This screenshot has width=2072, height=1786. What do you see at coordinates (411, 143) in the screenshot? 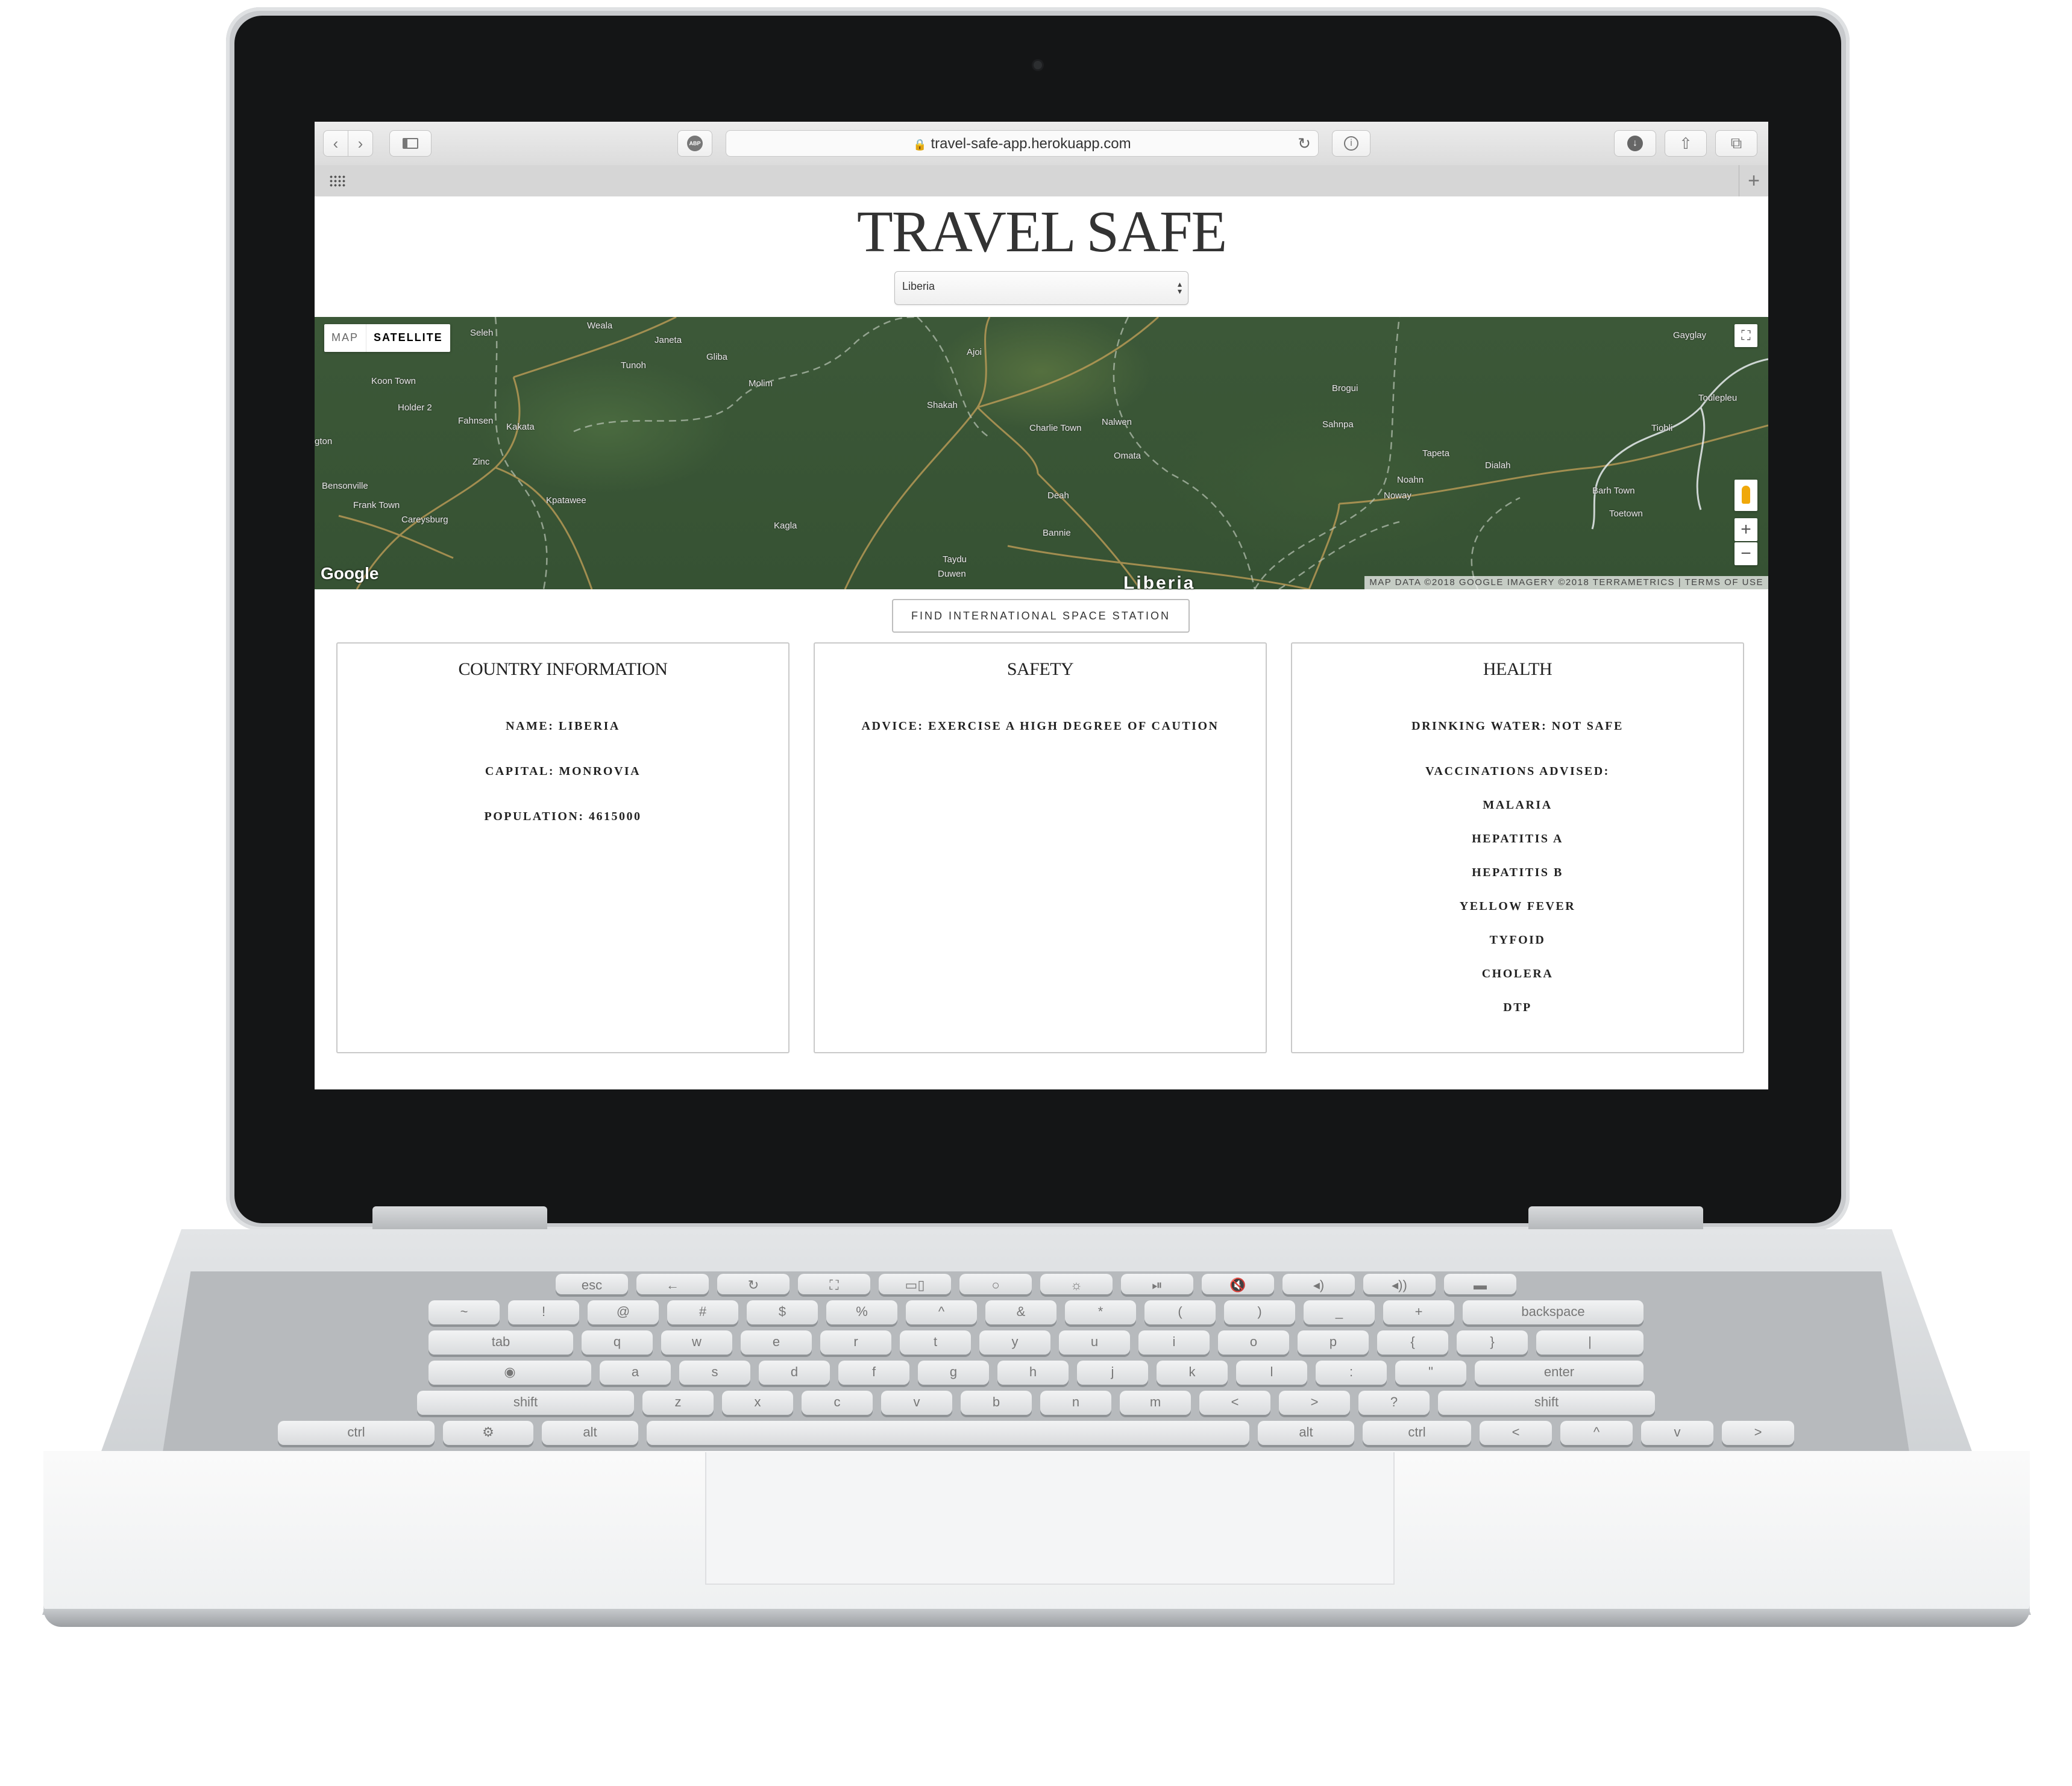
I see `sidebar-button` at bounding box center [411, 143].